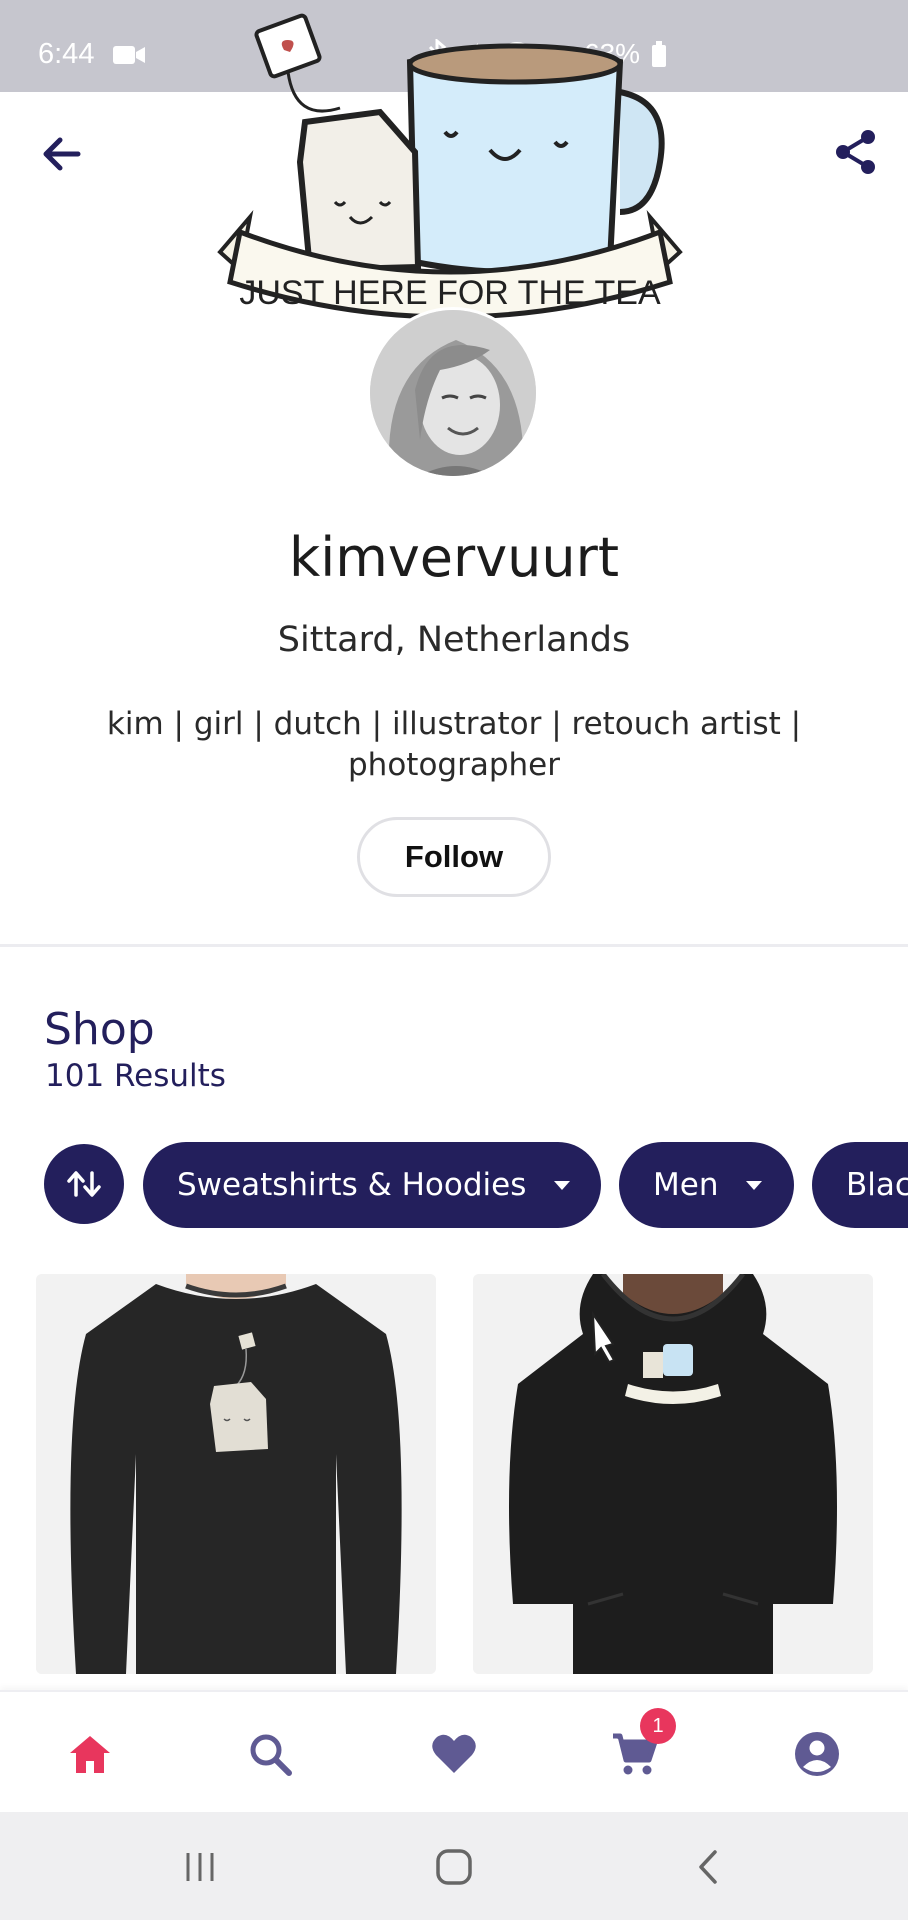 This screenshot has width=908, height=1920. I want to click on signal-icon, so click(557, 57).